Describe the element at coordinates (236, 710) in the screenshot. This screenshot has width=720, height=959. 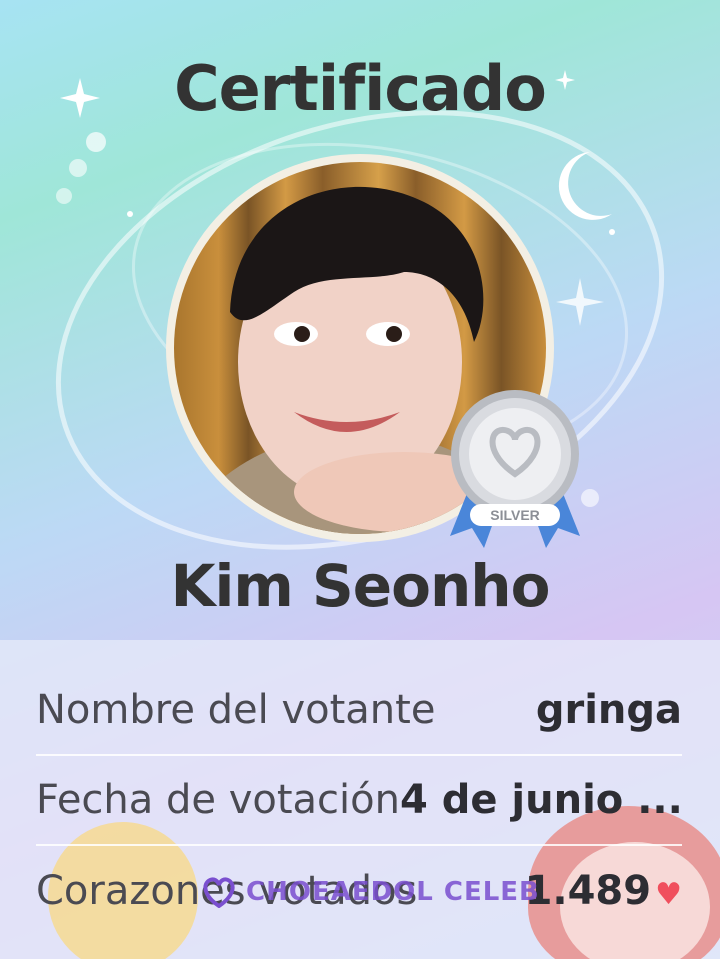
I see `voter-name-label: Nombre del votante` at that location.